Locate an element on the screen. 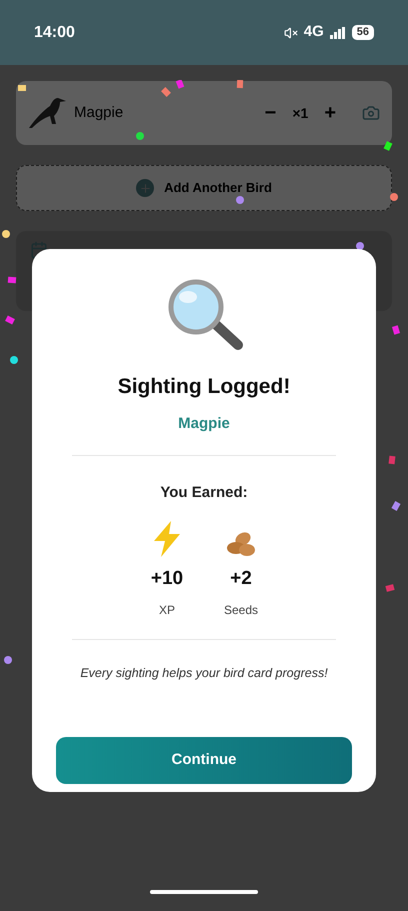 The height and width of the screenshot is (911, 408). reward-amount: +10 is located at coordinates (167, 578).